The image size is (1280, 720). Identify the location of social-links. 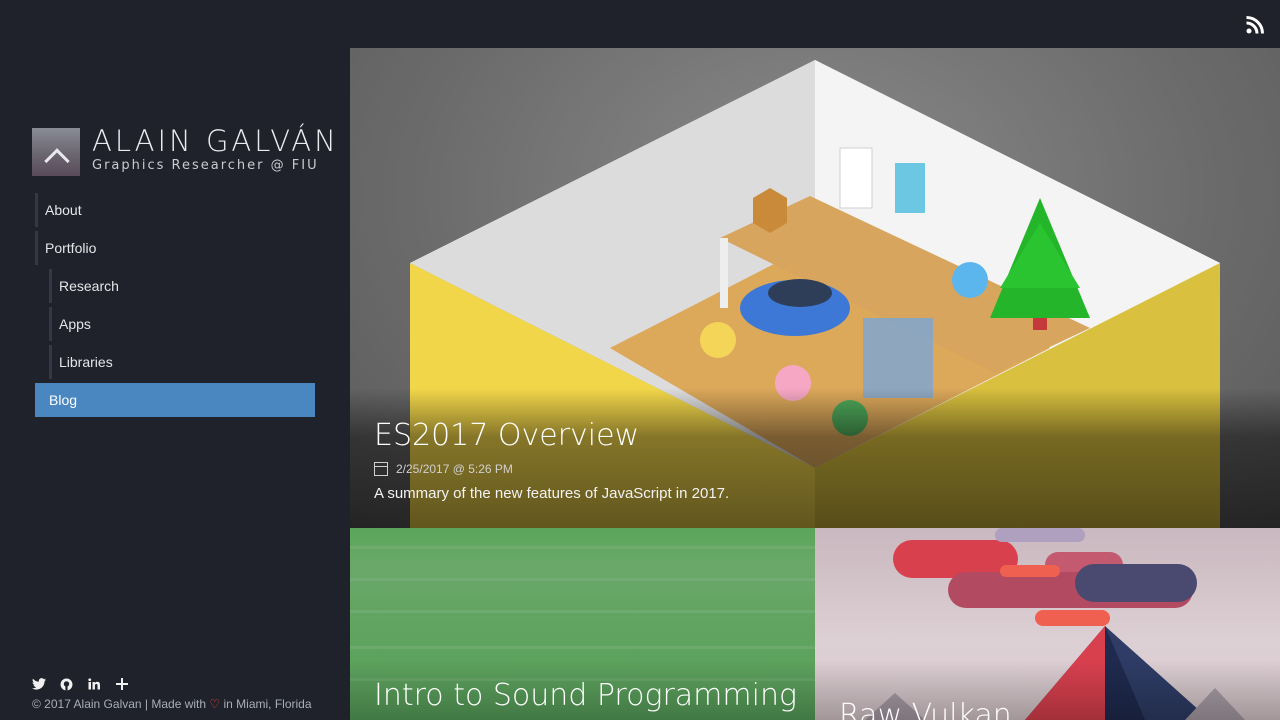
(88, 686).